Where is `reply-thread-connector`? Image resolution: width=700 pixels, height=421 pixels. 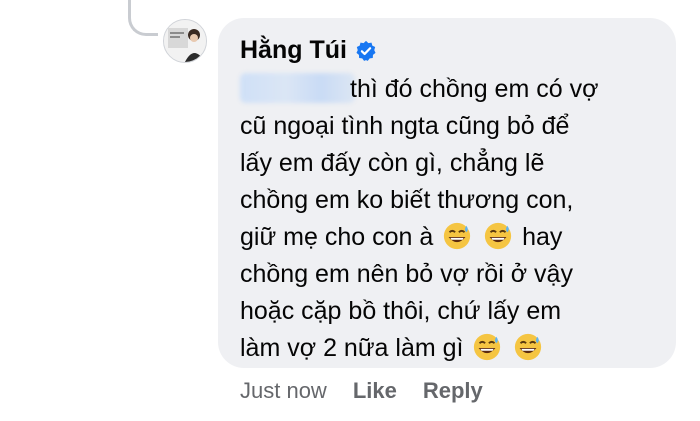
reply-thread-connector is located at coordinates (143, 18).